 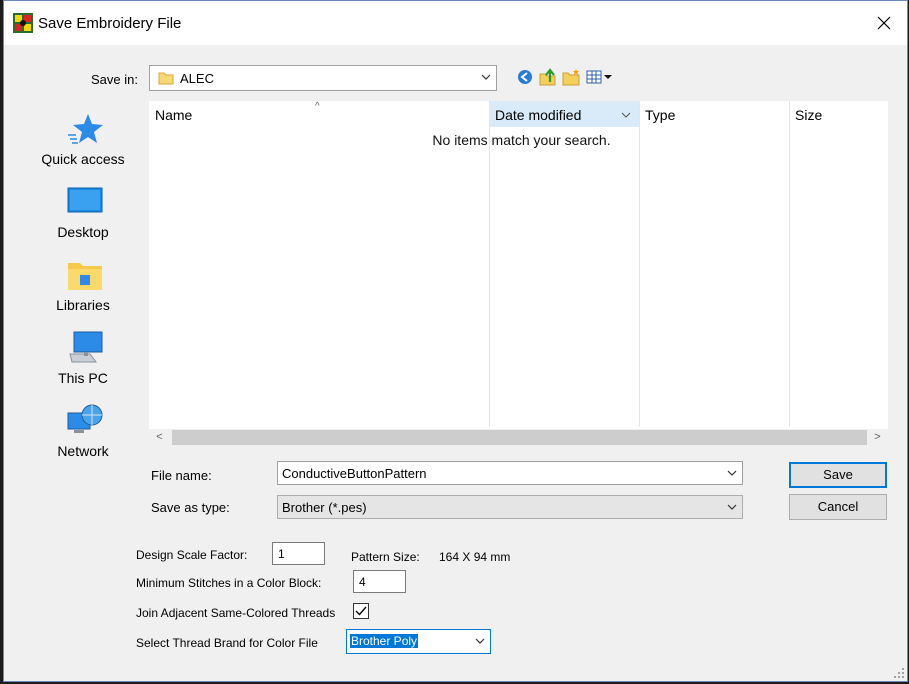 I want to click on min-stitches-input: 4, so click(x=379, y=581).